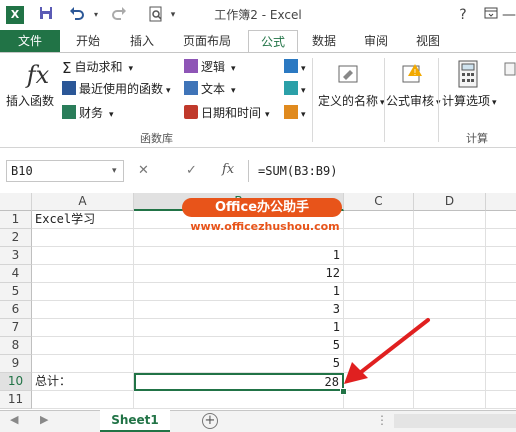 This screenshot has width=516, height=432. What do you see at coordinates (83, 202) in the screenshot?
I see `column-header-a: A` at bounding box center [83, 202].